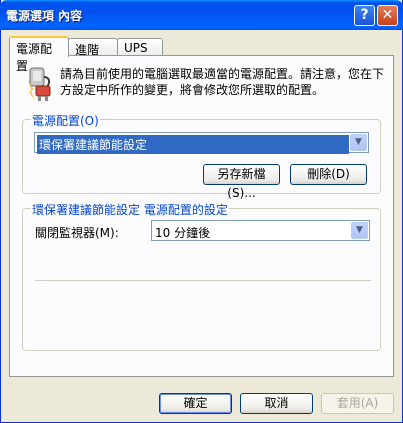 The width and height of the screenshot is (403, 423). What do you see at coordinates (193, 144) in the screenshot?
I see `power-scheme-value: 環保署建議節能設定` at bounding box center [193, 144].